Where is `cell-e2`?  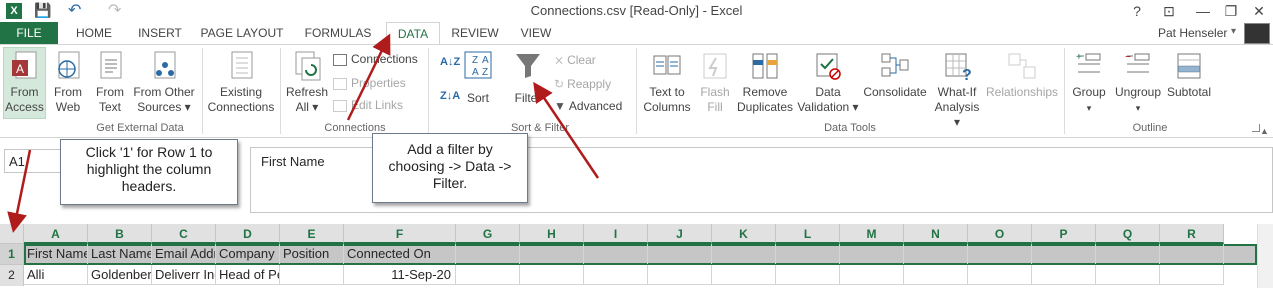 cell-e2 is located at coordinates (312, 275).